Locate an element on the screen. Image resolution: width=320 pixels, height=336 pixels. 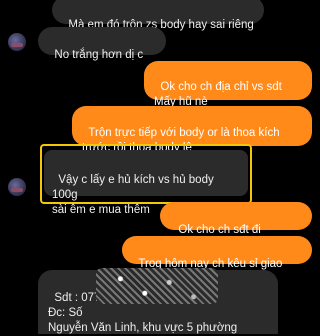
redaction-scribble is located at coordinates (157, 286).